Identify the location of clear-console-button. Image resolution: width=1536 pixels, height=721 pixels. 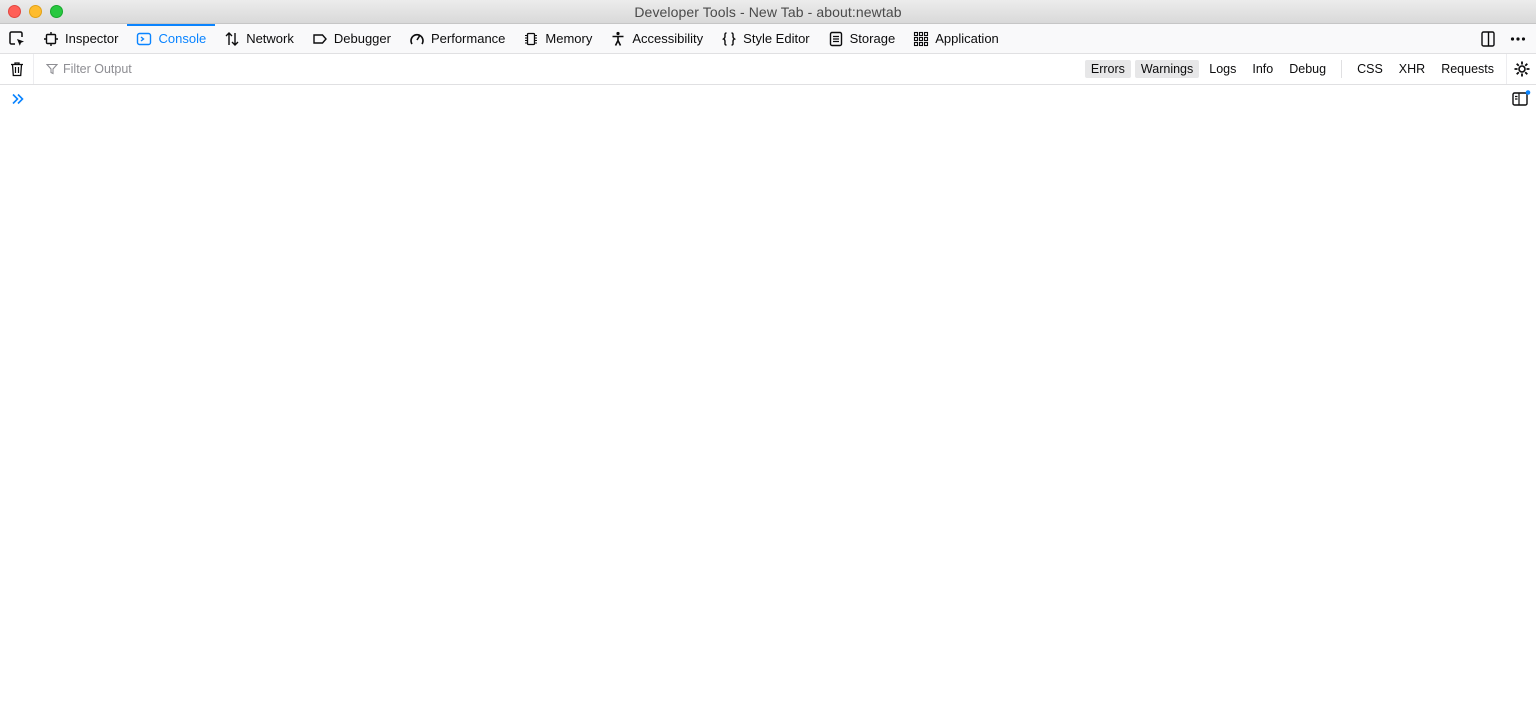
(17, 69).